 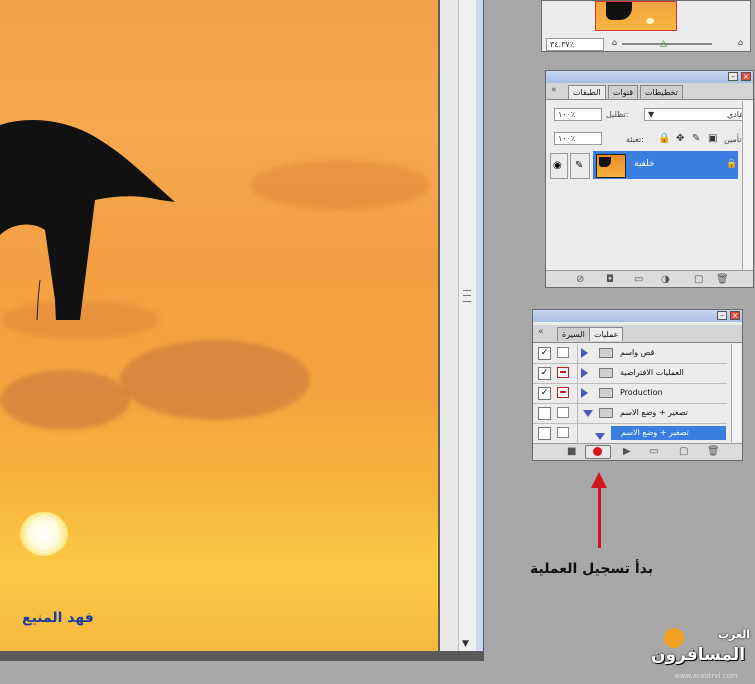 What do you see at coordinates (732, 164) in the screenshot?
I see `layer-lock-icon: 🔒` at bounding box center [732, 164].